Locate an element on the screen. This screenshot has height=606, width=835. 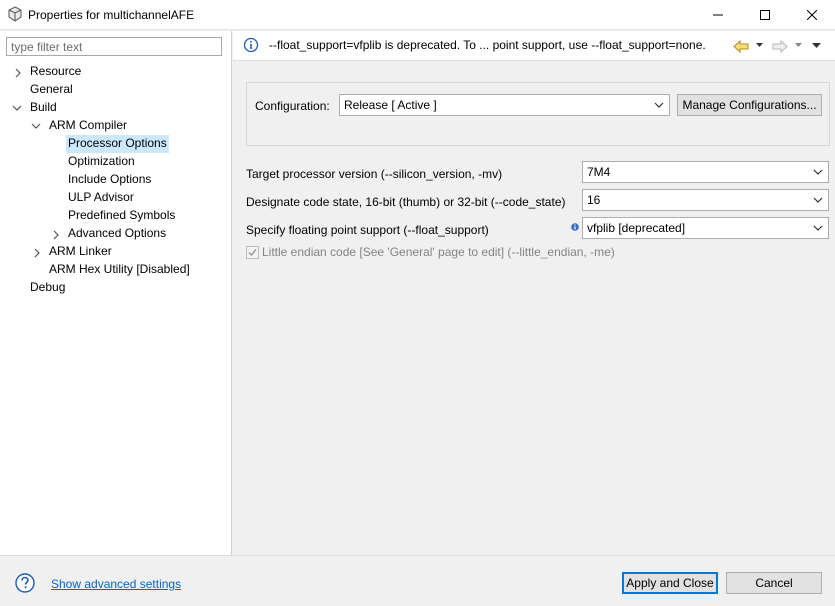
title-bar: Properties for multichannelAFE is located at coordinates (417, 15).